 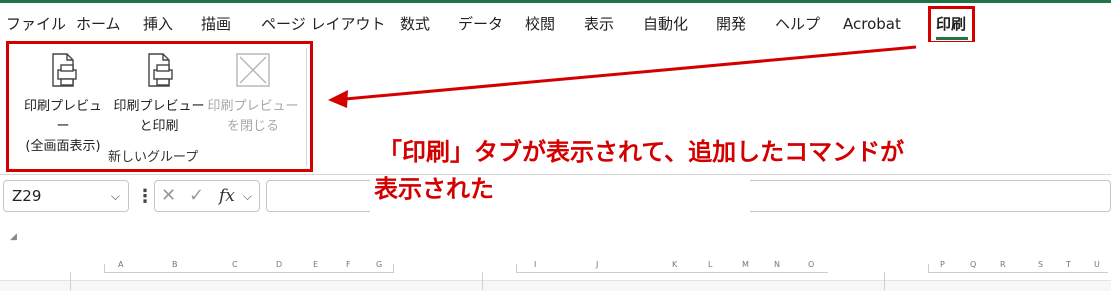 I want to click on formula-buttons: ✕ ✓ fx ⌵, so click(x=207, y=196).